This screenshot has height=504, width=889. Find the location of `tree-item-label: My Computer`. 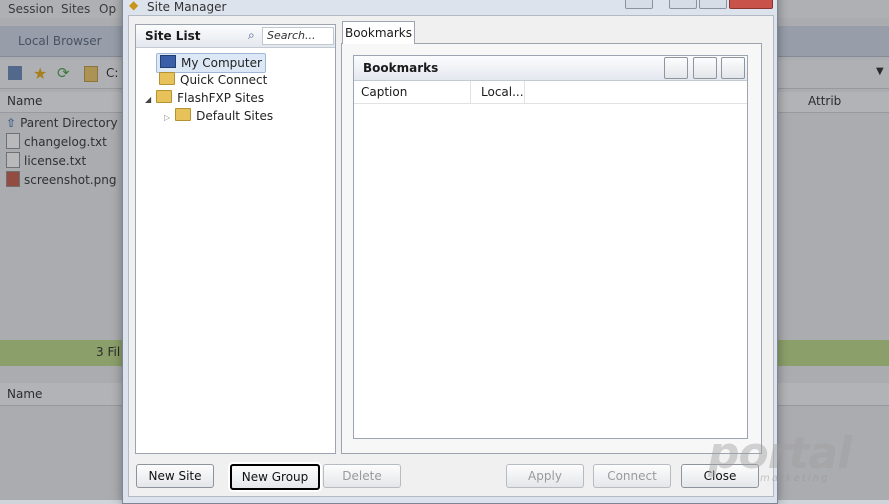

tree-item-label: My Computer is located at coordinates (221, 63).